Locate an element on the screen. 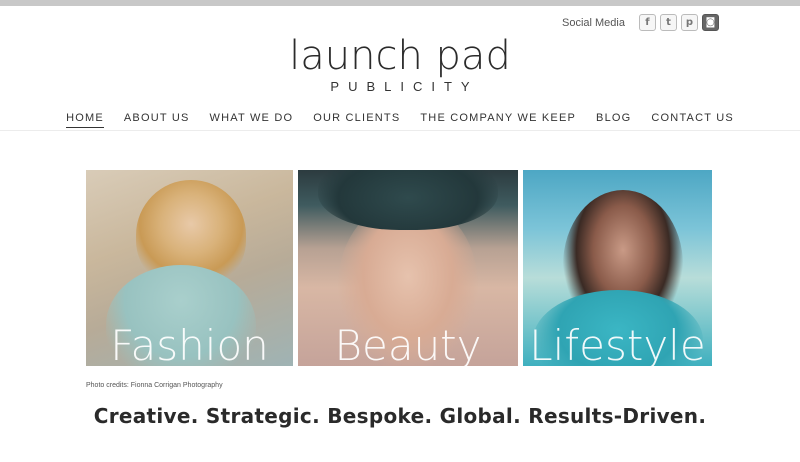 This screenshot has width=800, height=462. social-media-label: Social Media is located at coordinates (593, 22).